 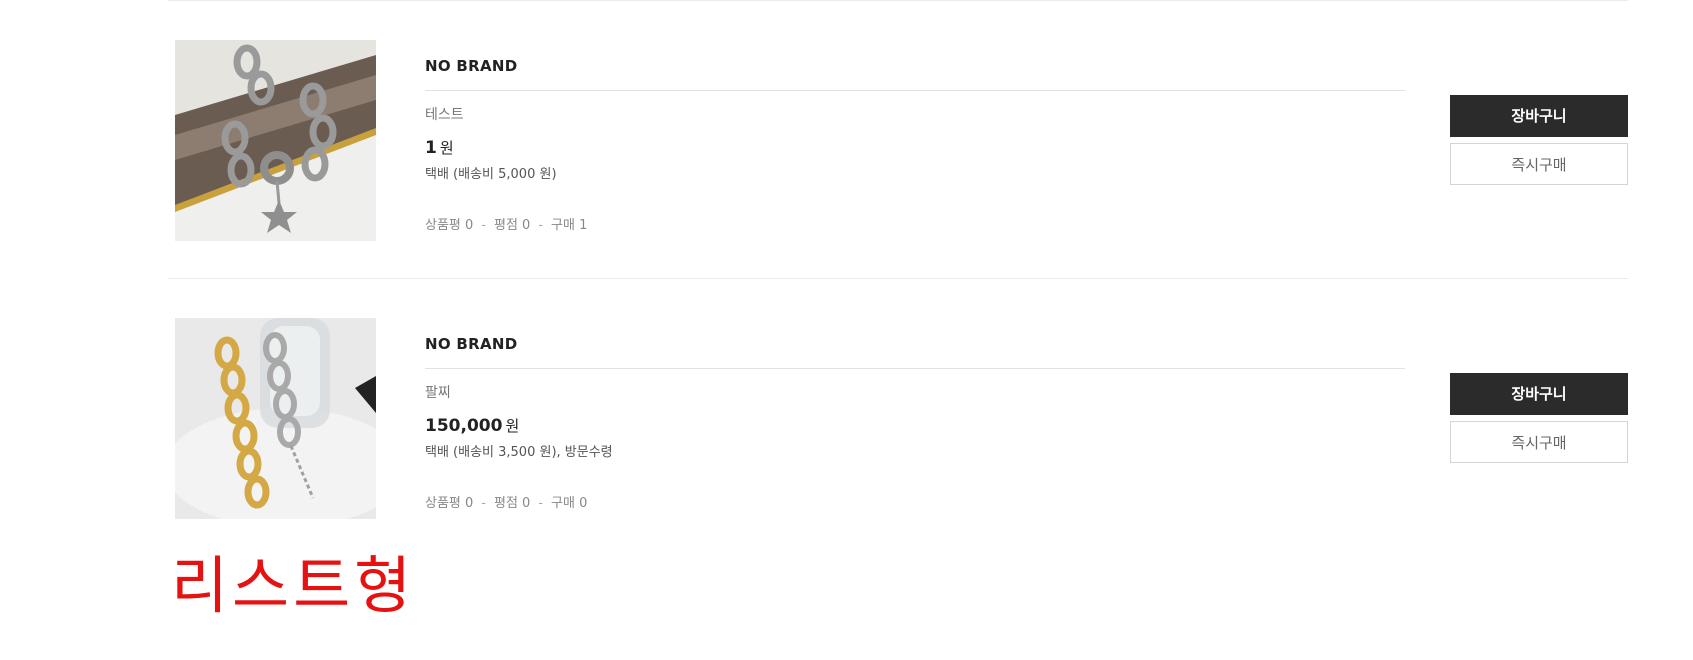 I want to click on product-price: 1원, so click(x=439, y=147).